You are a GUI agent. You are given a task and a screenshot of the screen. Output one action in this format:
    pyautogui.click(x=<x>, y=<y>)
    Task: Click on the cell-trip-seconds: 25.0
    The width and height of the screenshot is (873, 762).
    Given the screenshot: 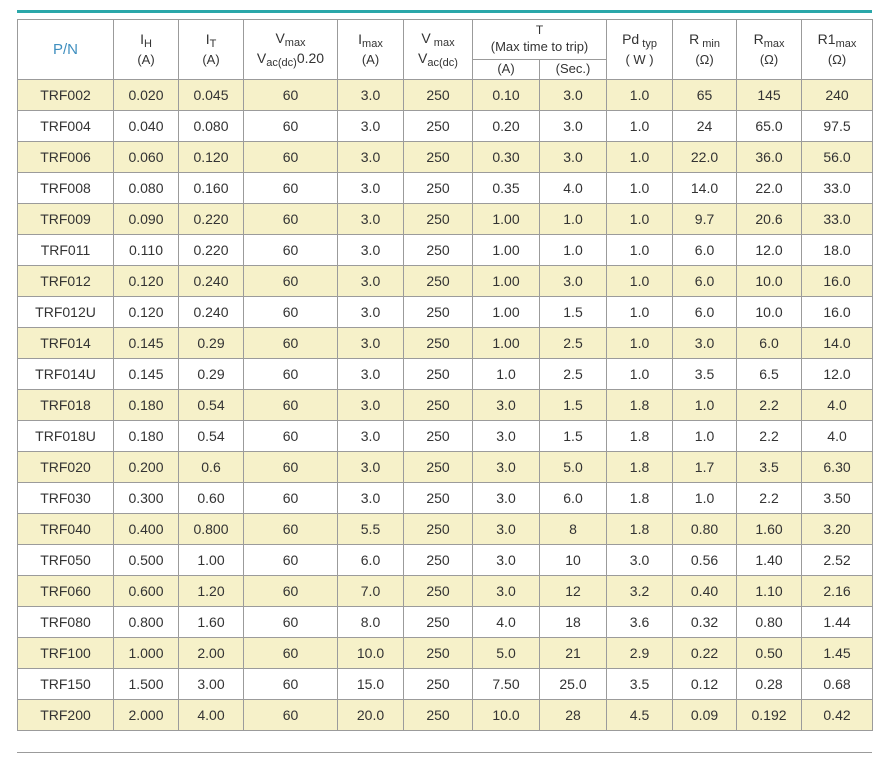 What is the action you would take?
    pyautogui.click(x=573, y=684)
    